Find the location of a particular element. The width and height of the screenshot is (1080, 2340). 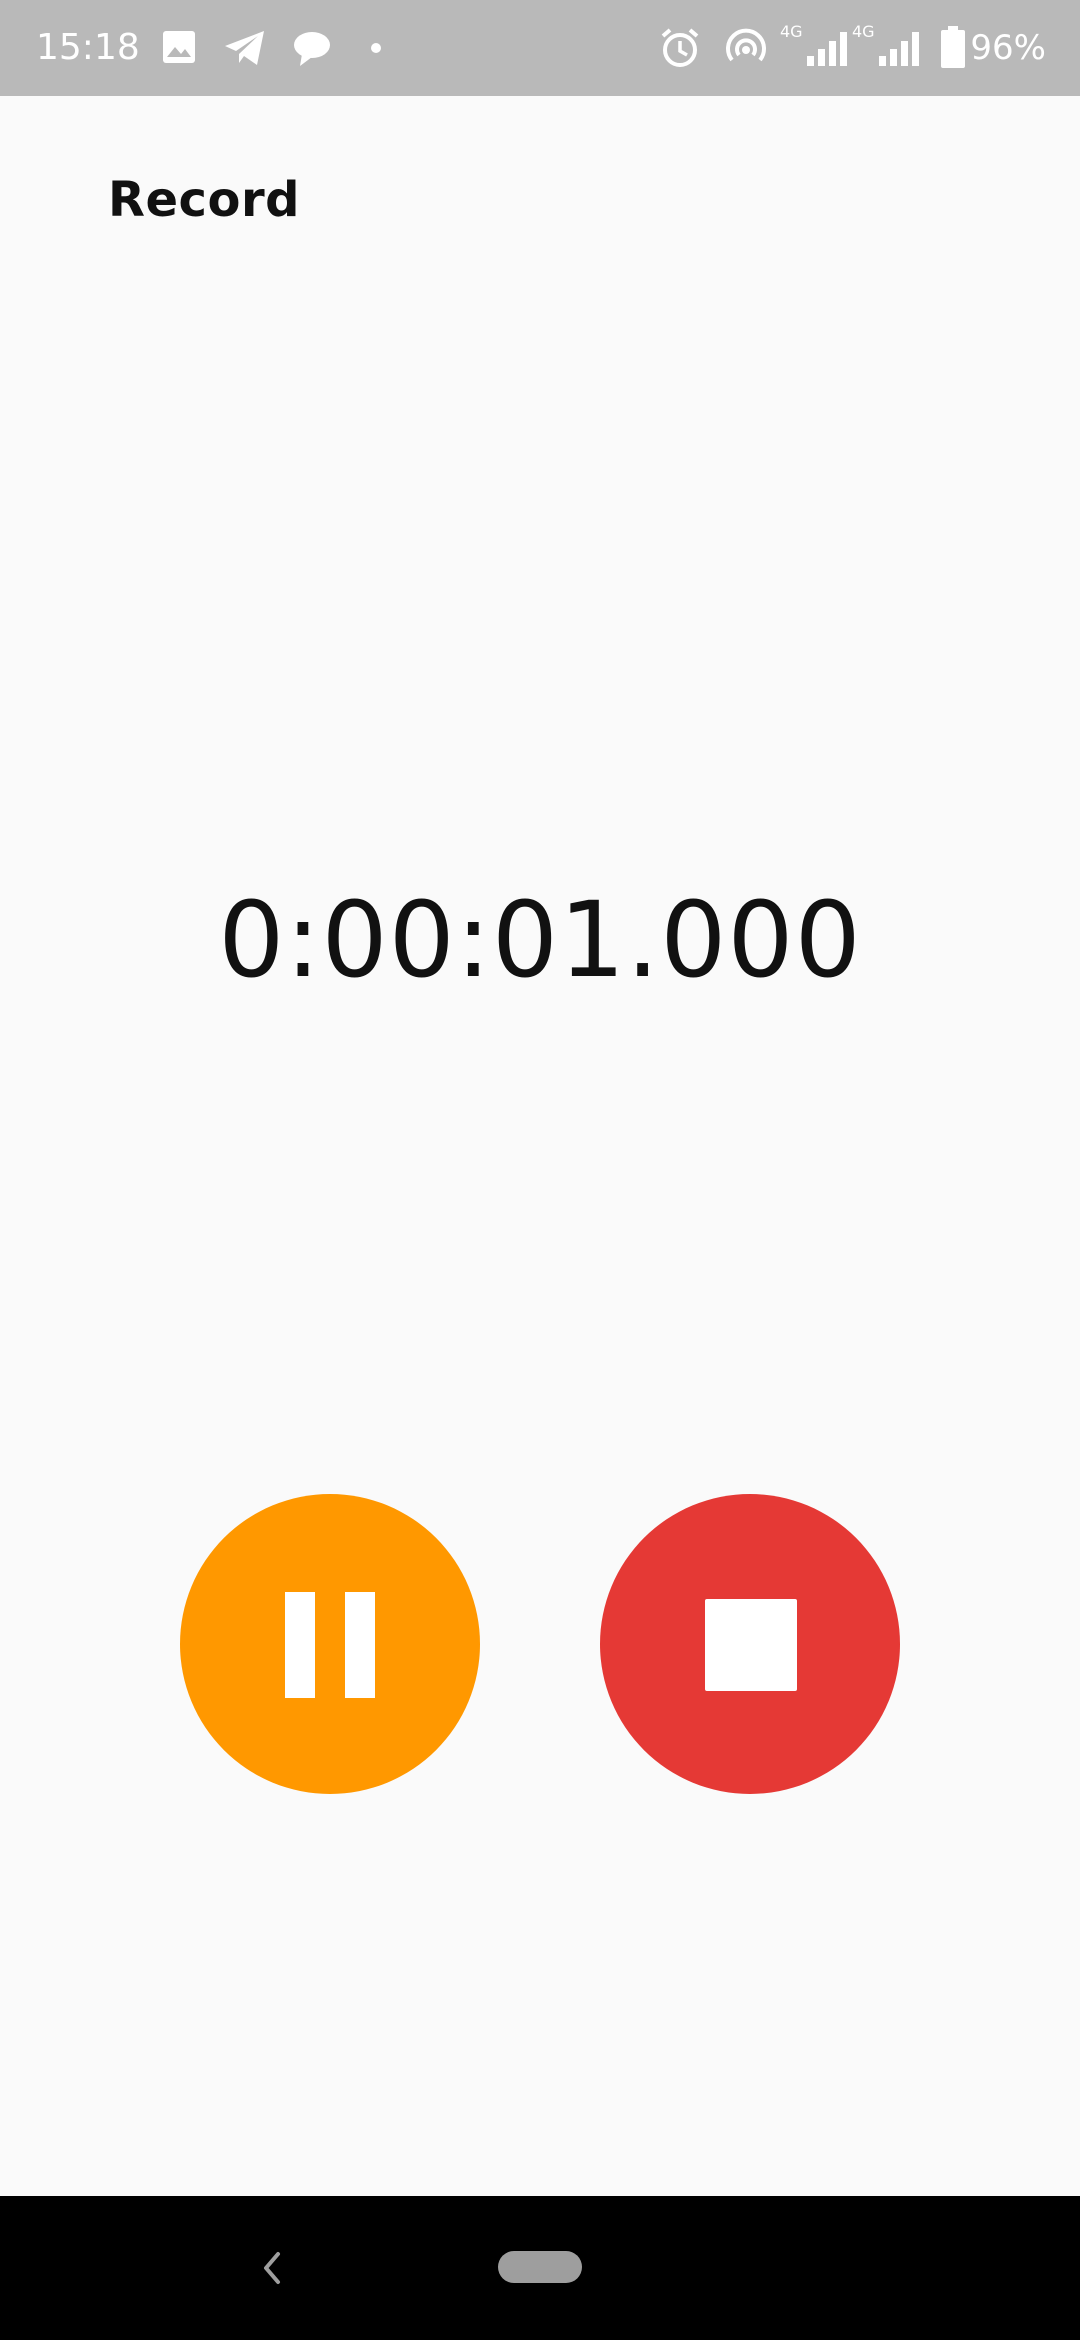

navigation-bar is located at coordinates (540, 2268).